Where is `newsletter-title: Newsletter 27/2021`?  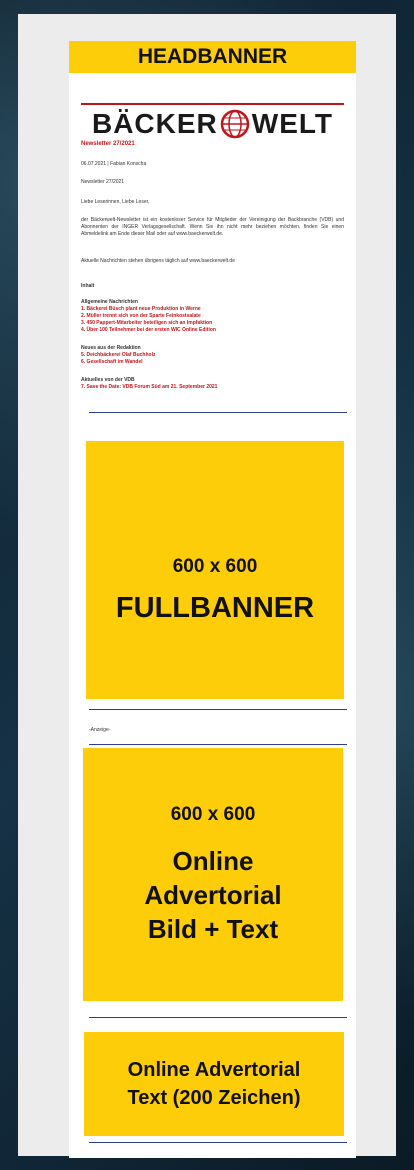 newsletter-title: Newsletter 27/2021 is located at coordinates (108, 144).